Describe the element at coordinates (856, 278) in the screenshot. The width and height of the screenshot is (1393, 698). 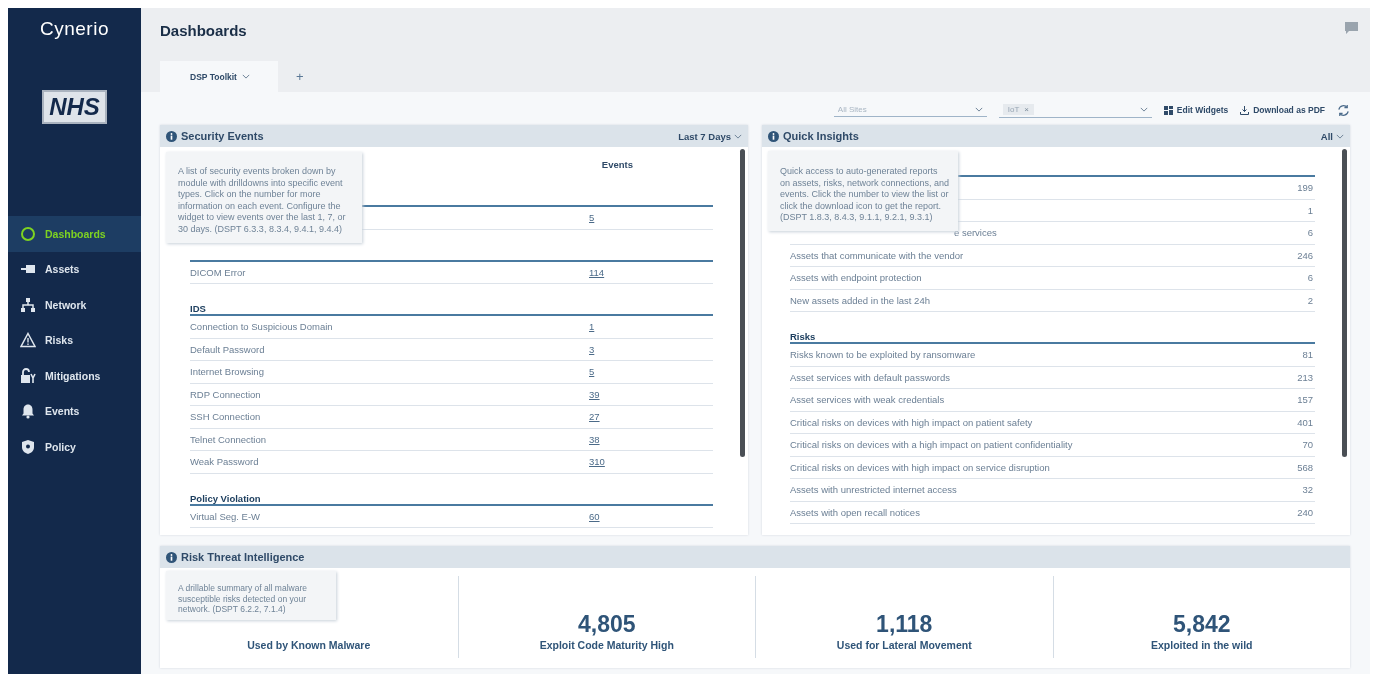
I see `row-label: Assets with endpoint protection` at that location.